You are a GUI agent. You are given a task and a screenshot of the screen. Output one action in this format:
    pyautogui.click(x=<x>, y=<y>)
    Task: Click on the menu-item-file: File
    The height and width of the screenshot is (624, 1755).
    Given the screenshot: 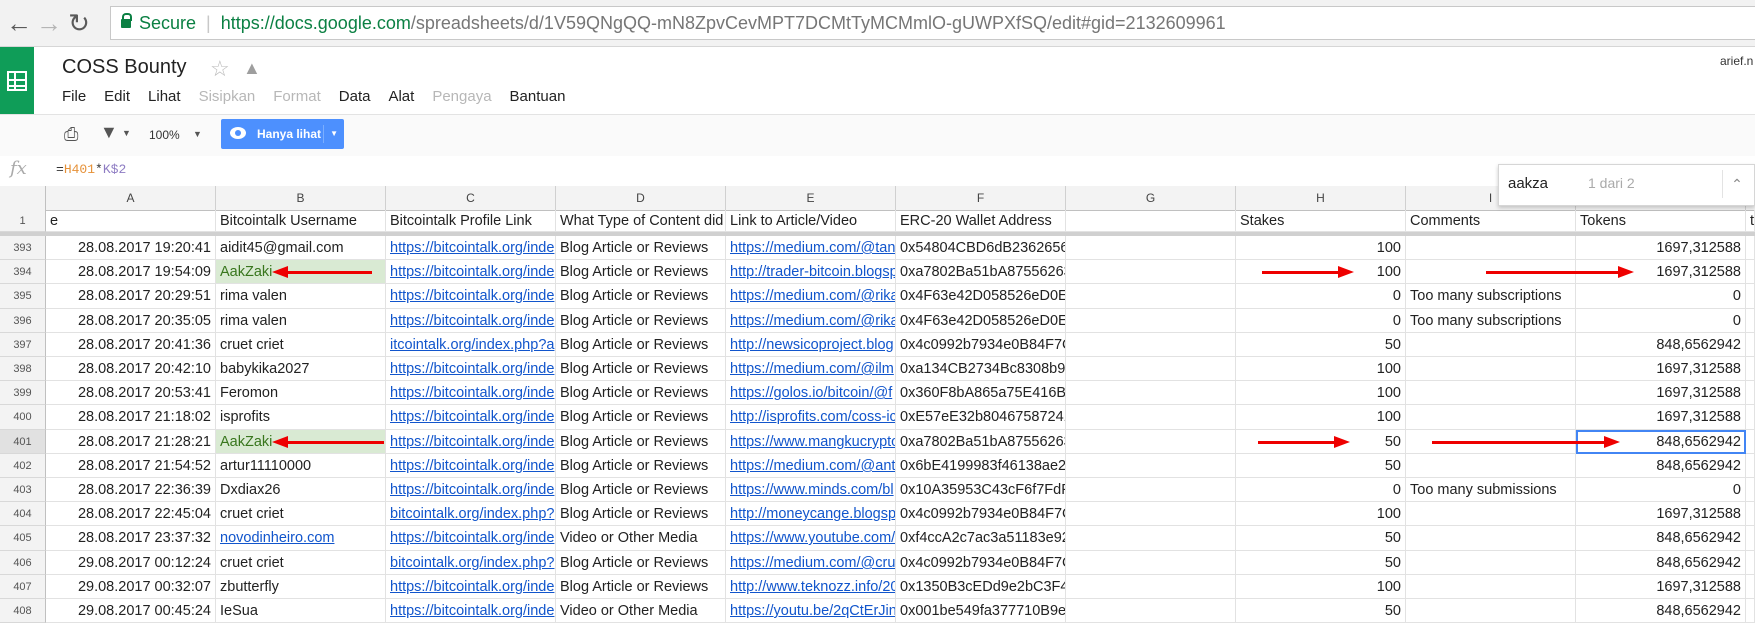 What is the action you would take?
    pyautogui.click(x=74, y=96)
    